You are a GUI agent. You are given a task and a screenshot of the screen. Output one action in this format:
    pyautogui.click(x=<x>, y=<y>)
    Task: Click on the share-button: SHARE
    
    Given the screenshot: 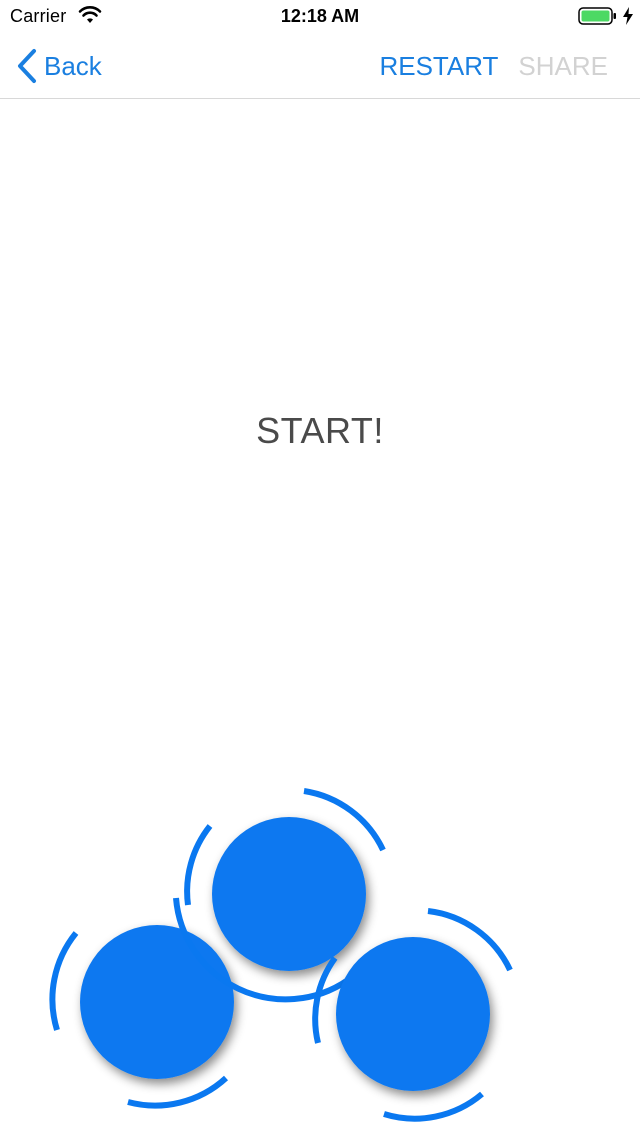 What is the action you would take?
    pyautogui.click(x=563, y=66)
    